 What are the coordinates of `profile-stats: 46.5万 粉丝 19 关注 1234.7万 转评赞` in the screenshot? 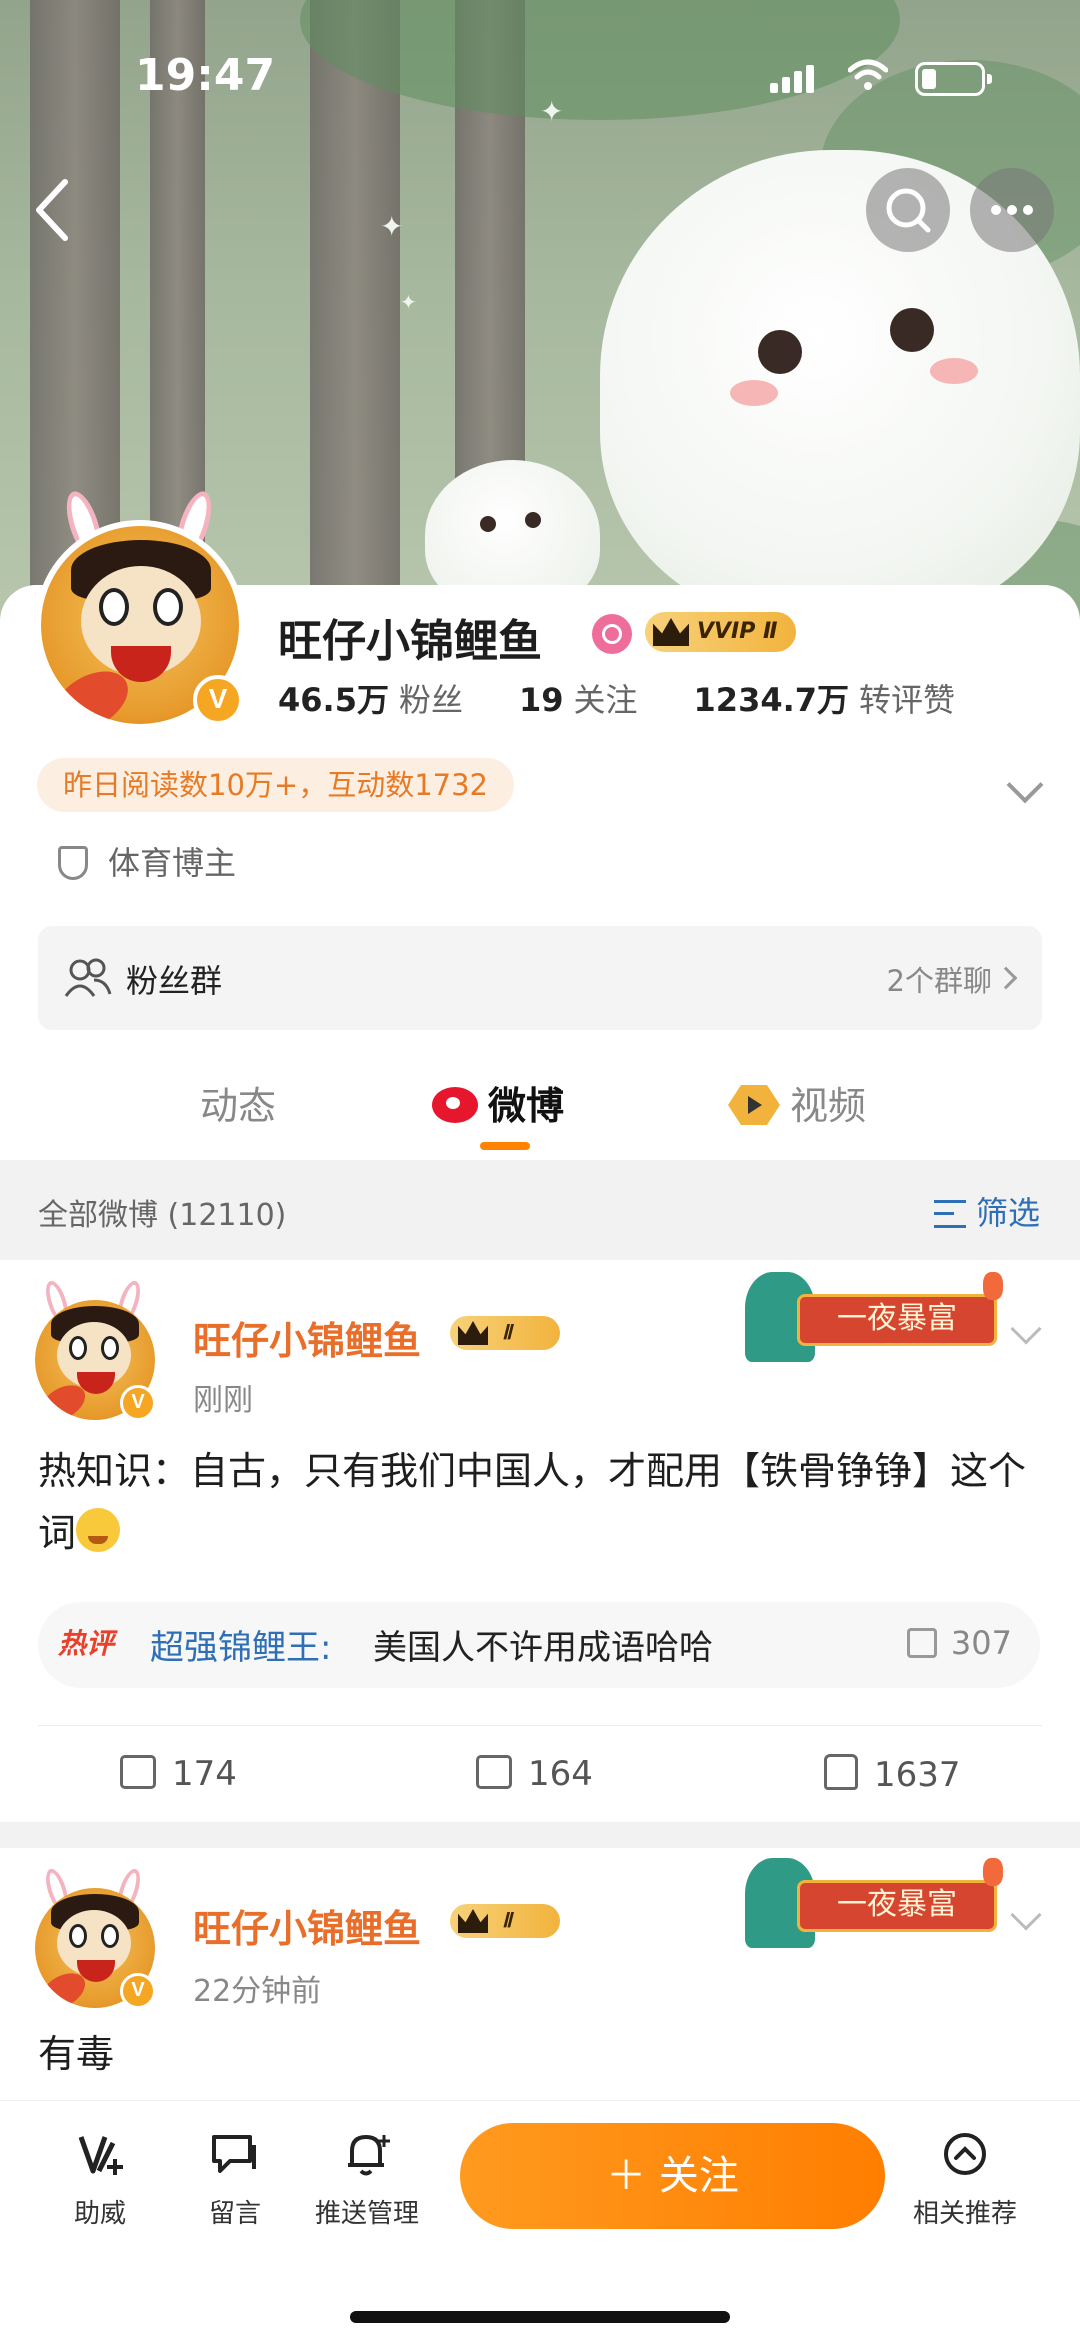 It's located at (616, 698).